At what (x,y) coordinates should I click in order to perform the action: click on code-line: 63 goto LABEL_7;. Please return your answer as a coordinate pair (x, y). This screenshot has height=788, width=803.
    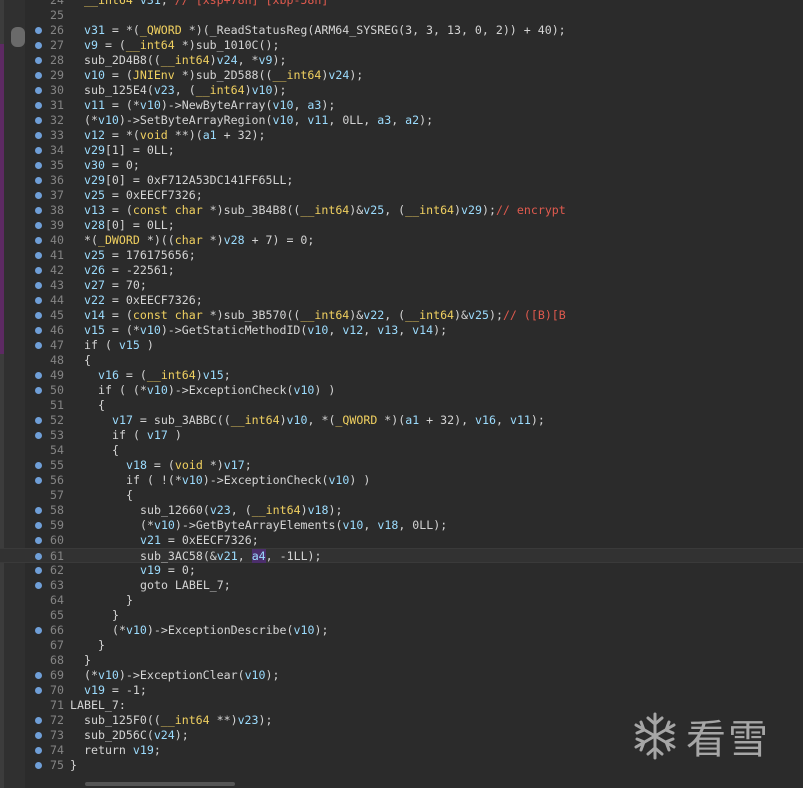
    Looking at the image, I should click on (401, 585).